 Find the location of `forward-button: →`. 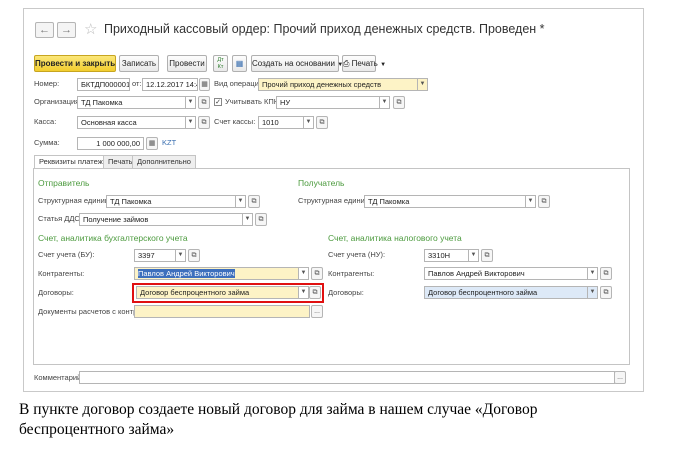

forward-button: → is located at coordinates (66, 30).